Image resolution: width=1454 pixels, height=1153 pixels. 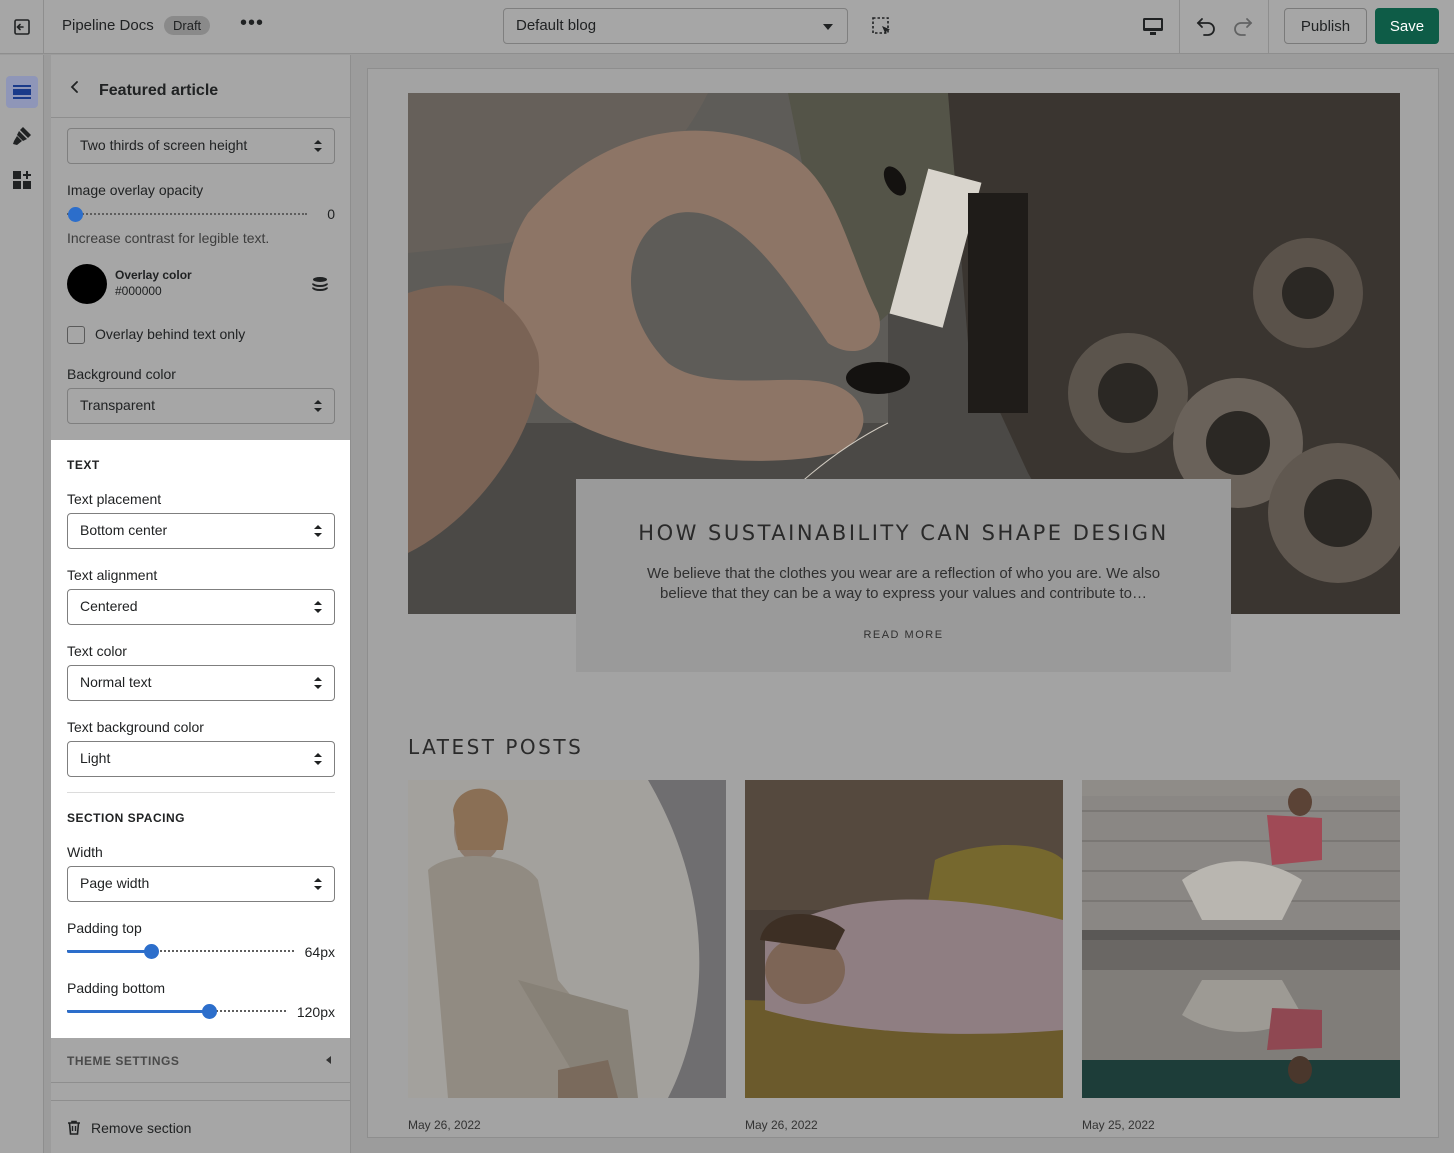 I want to click on width-label: Width, so click(x=85, y=852).